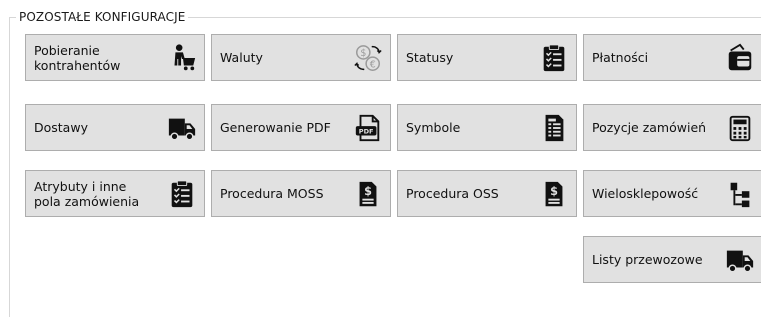 The image size is (761, 317). What do you see at coordinates (430, 57) in the screenshot?
I see `button-label: Statusy` at bounding box center [430, 57].